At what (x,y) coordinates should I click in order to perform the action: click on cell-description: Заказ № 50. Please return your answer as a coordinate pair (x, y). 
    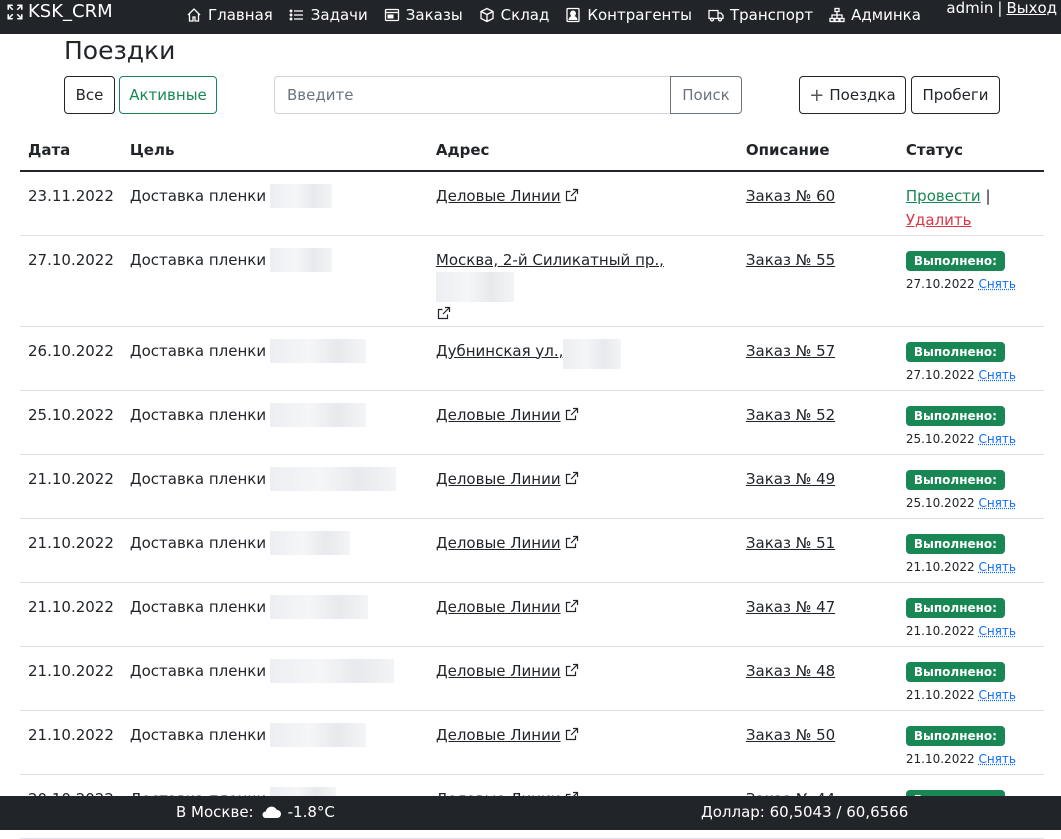
    Looking at the image, I should click on (817, 742).